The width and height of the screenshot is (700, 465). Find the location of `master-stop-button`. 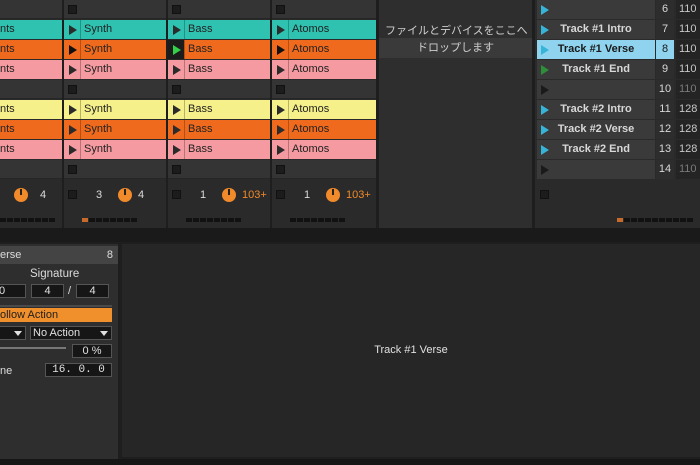

master-stop-button is located at coordinates (544, 194).